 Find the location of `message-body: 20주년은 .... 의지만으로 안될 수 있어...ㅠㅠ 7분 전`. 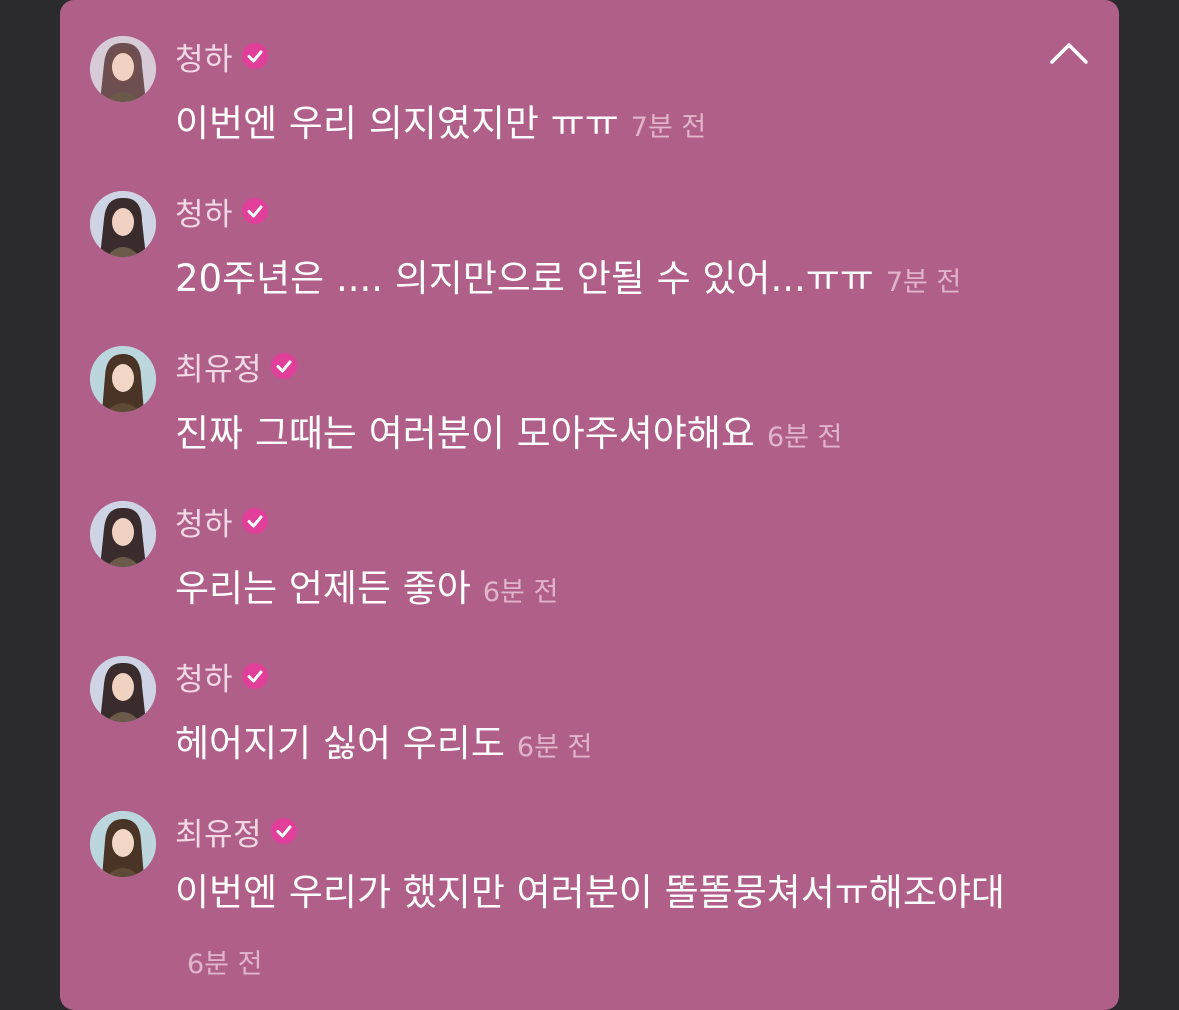

message-body: 20주년은 .... 의지만으로 안될 수 있어...ㅠㅠ 7분 전 is located at coordinates (625, 281).